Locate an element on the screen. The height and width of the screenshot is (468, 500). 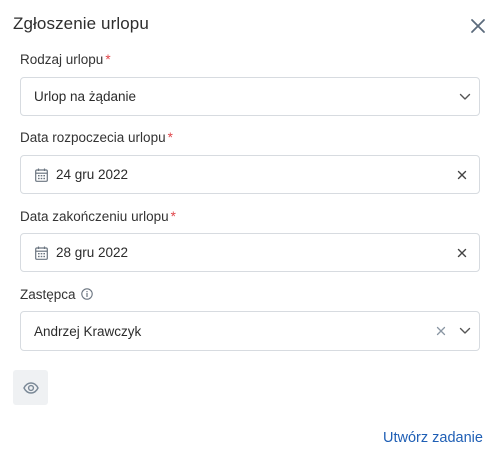
leave-type-label: Rodzaj urlopu * is located at coordinates (65, 59).